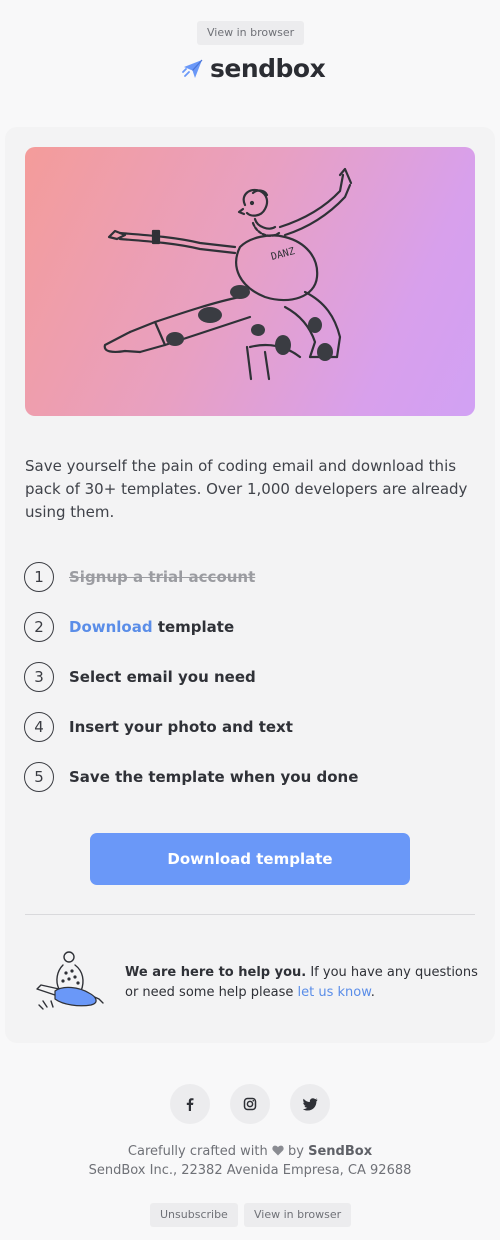 The height and width of the screenshot is (1240, 500). Describe the element at coordinates (181, 727) in the screenshot. I see `step-text: Insert your photo and text` at that location.